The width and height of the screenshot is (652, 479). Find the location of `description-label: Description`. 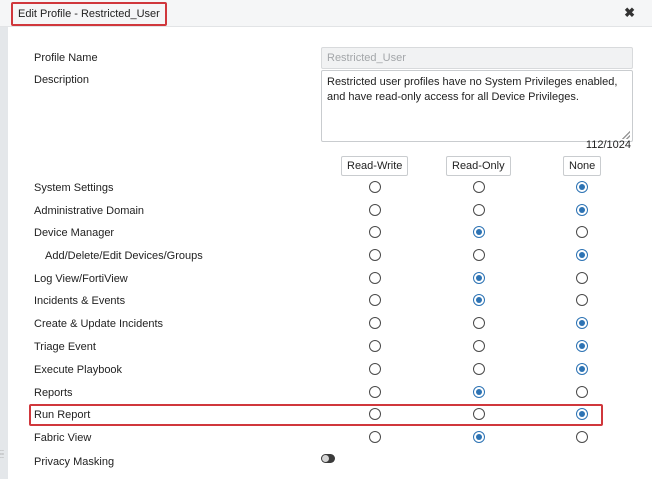

description-label: Description is located at coordinates (62, 80).